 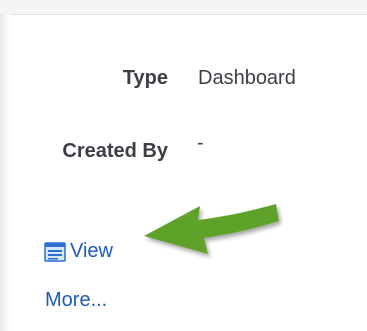 I want to click on view-link: View, so click(x=78, y=251).